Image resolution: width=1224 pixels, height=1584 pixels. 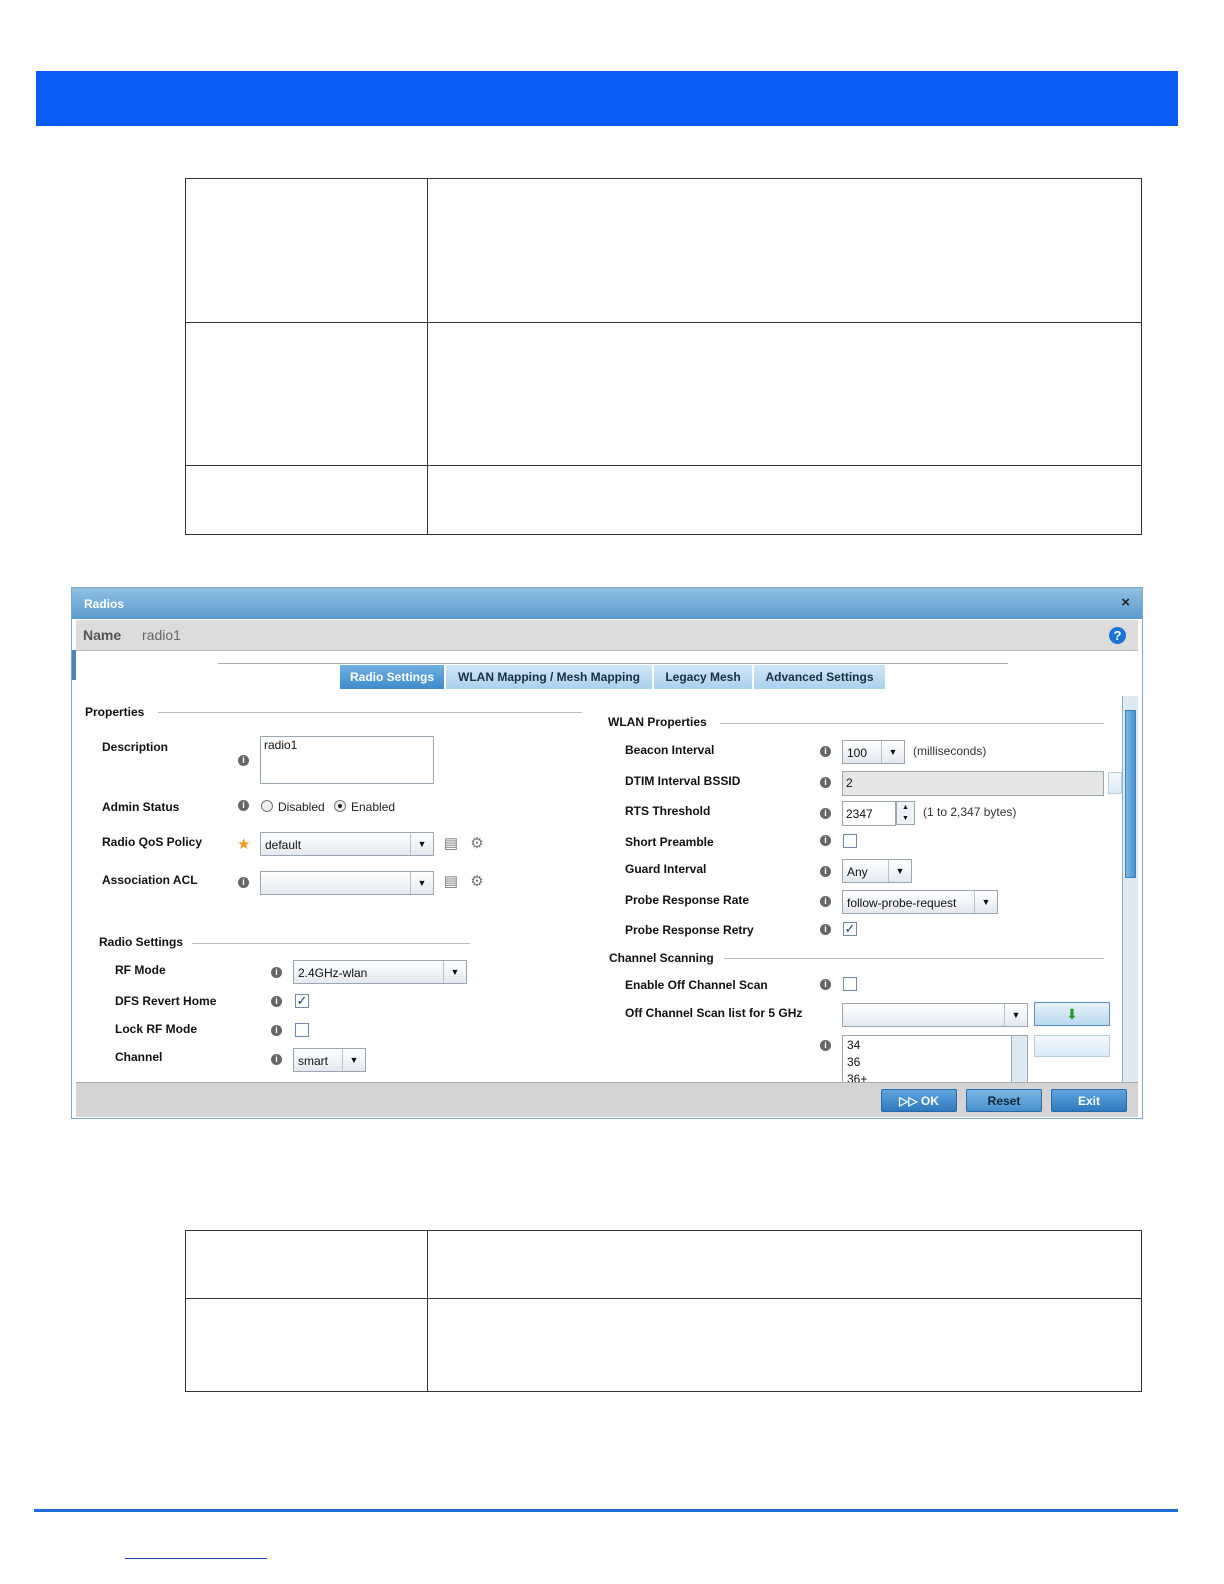 I want to click on qos-policy-label: Radio QoS Policy, so click(x=152, y=842).